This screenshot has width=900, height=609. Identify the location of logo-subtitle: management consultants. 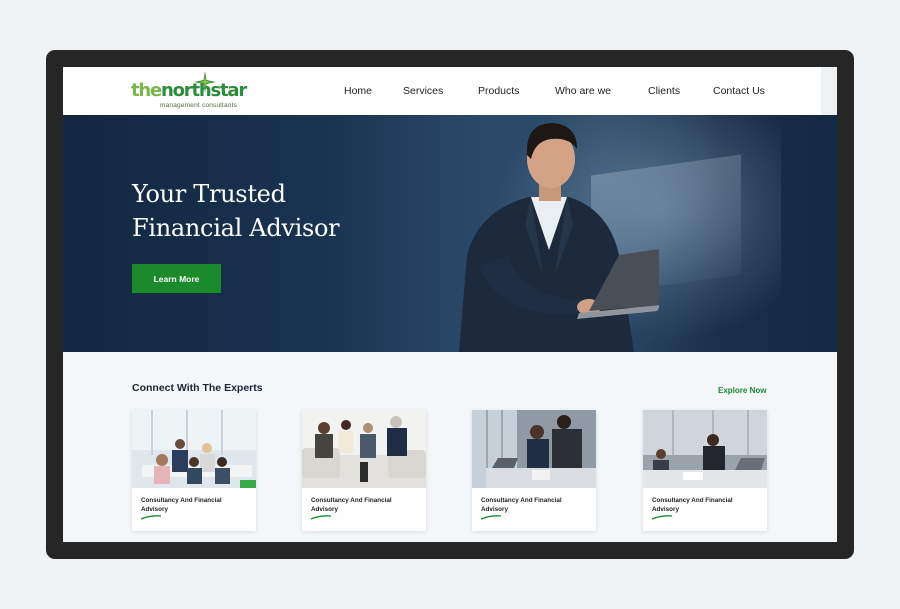
(199, 105).